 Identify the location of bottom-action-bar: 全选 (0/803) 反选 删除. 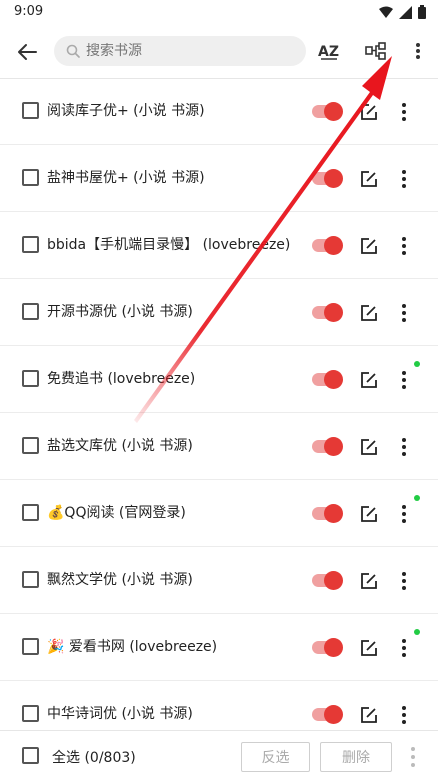
(219, 755).